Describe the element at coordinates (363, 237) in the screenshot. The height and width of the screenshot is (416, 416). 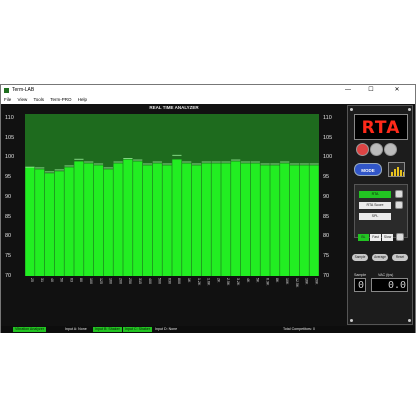
I see `weighting-bl: BL` at that location.